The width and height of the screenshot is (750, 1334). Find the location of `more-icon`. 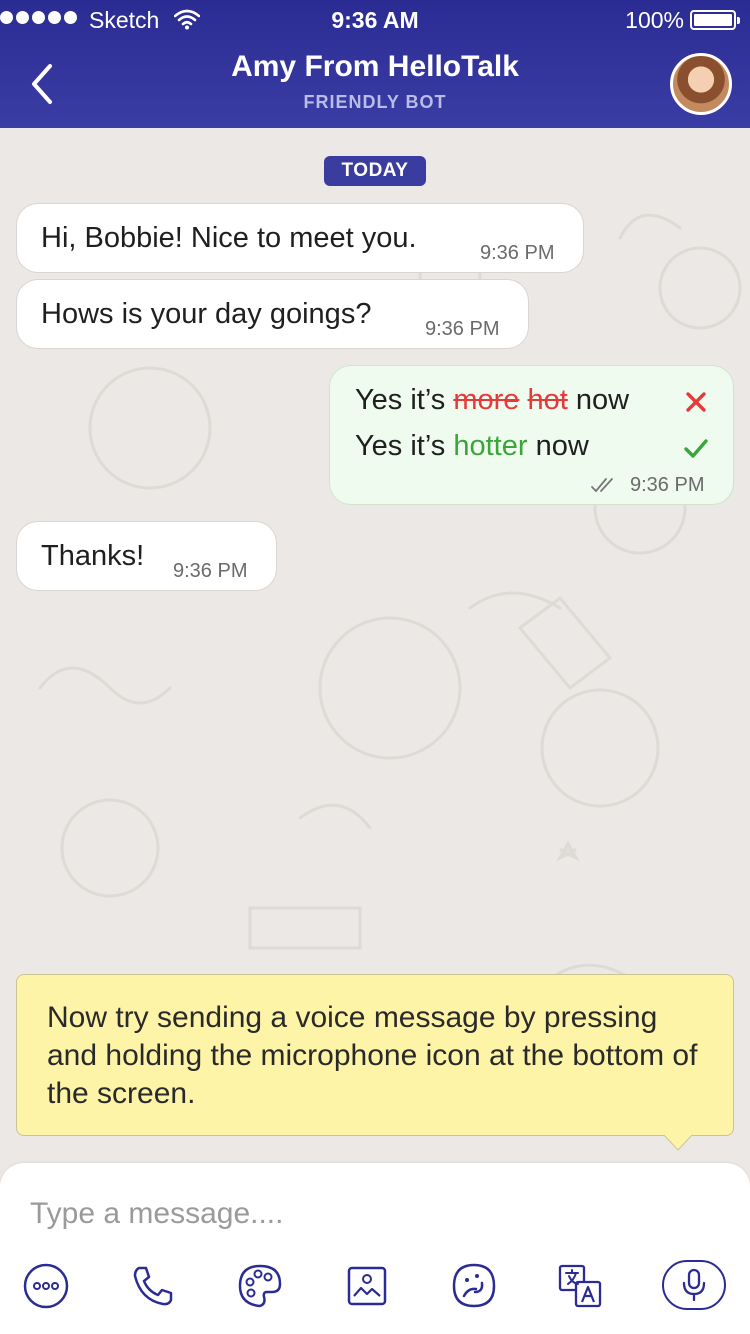

more-icon is located at coordinates (46, 1286).